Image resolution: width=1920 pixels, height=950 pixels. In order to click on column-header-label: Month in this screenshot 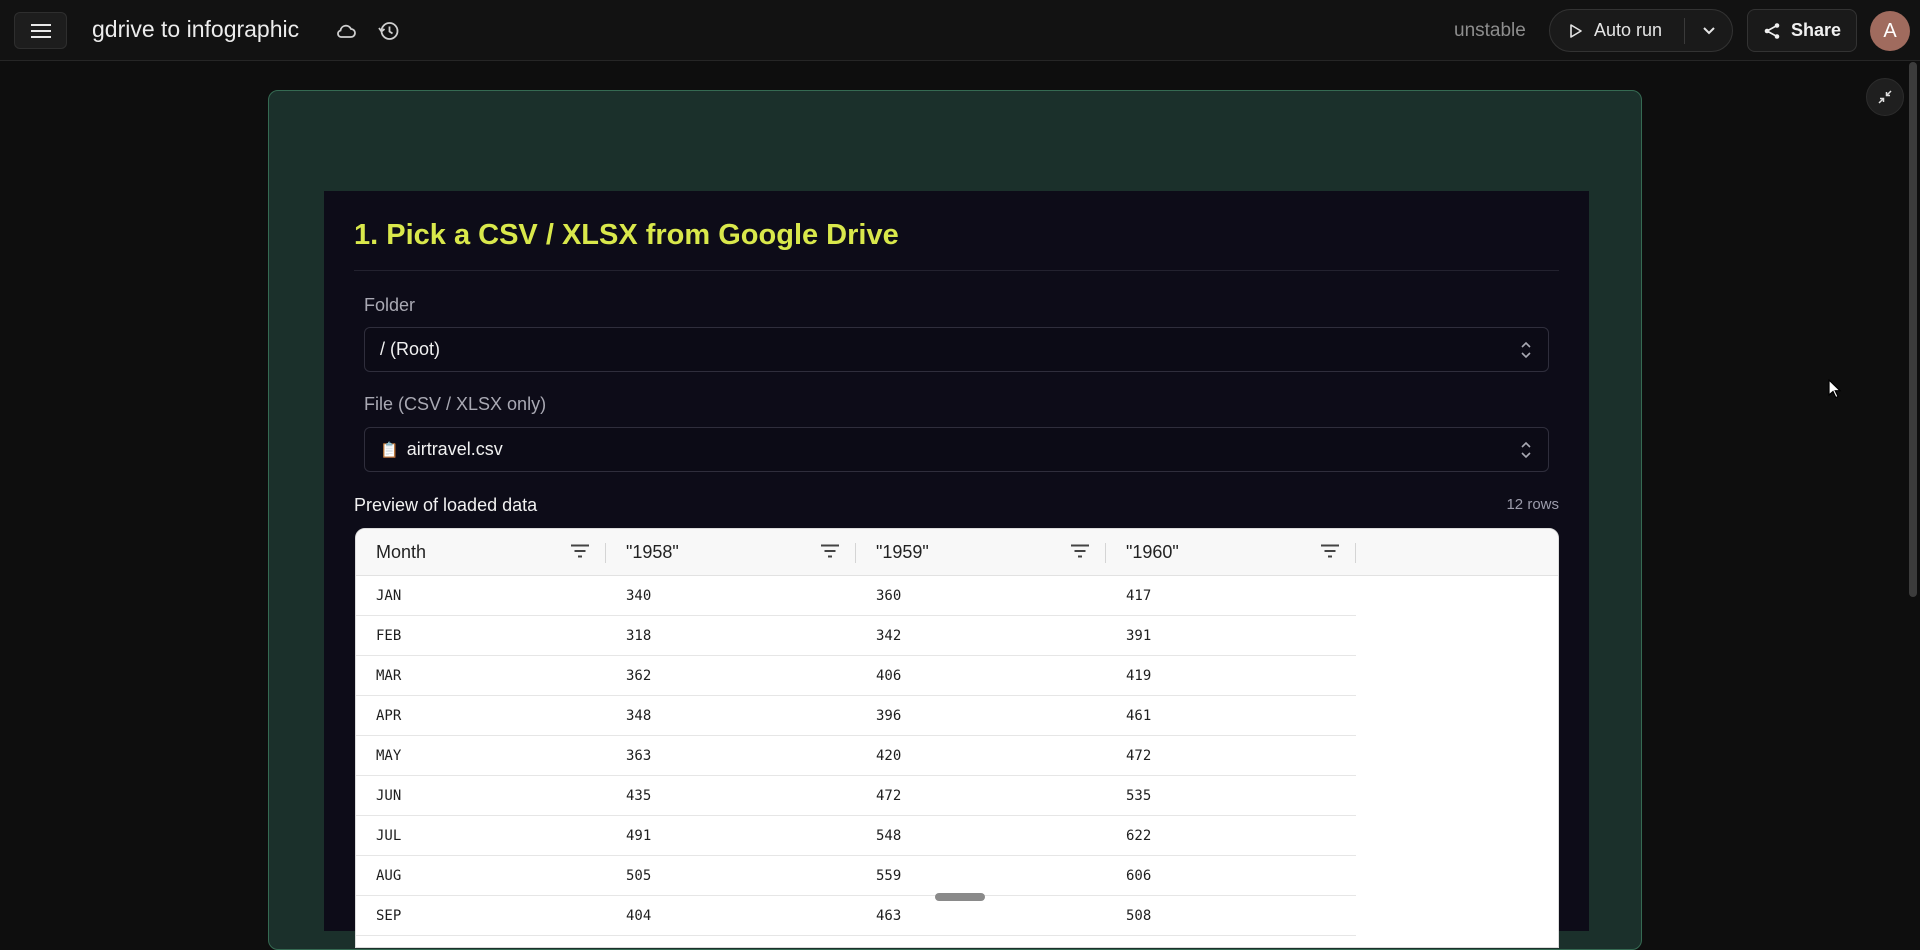, I will do `click(401, 552)`.